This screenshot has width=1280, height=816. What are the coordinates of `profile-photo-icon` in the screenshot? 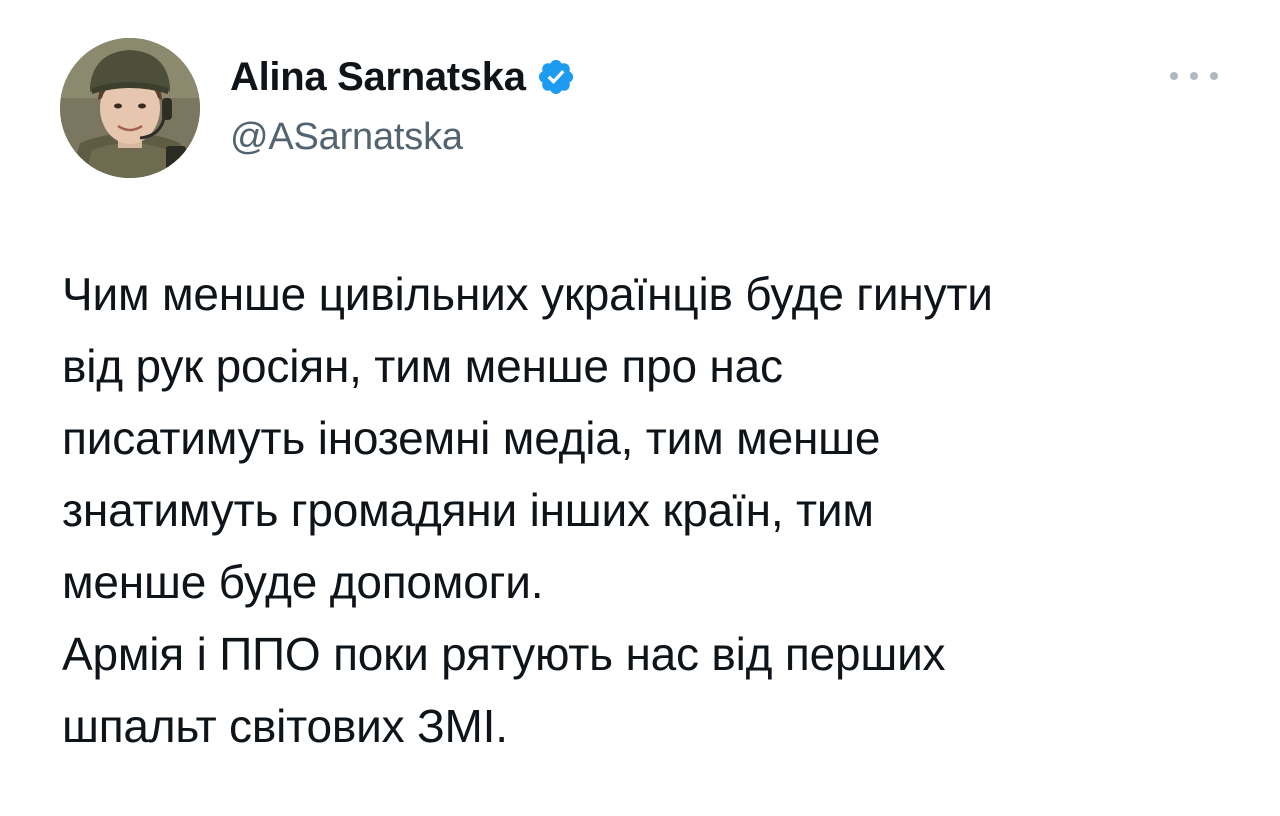 It's located at (130, 108).